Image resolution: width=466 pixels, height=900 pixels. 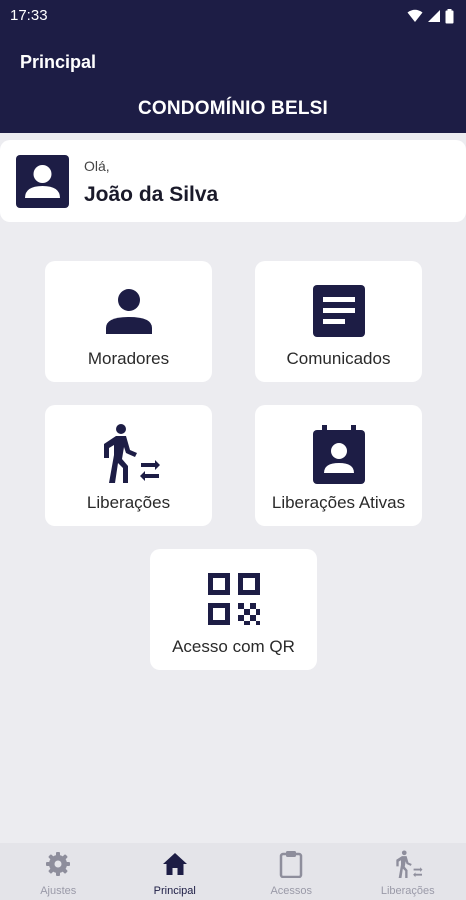 What do you see at coordinates (233, 599) in the screenshot?
I see `qr-code-icon` at bounding box center [233, 599].